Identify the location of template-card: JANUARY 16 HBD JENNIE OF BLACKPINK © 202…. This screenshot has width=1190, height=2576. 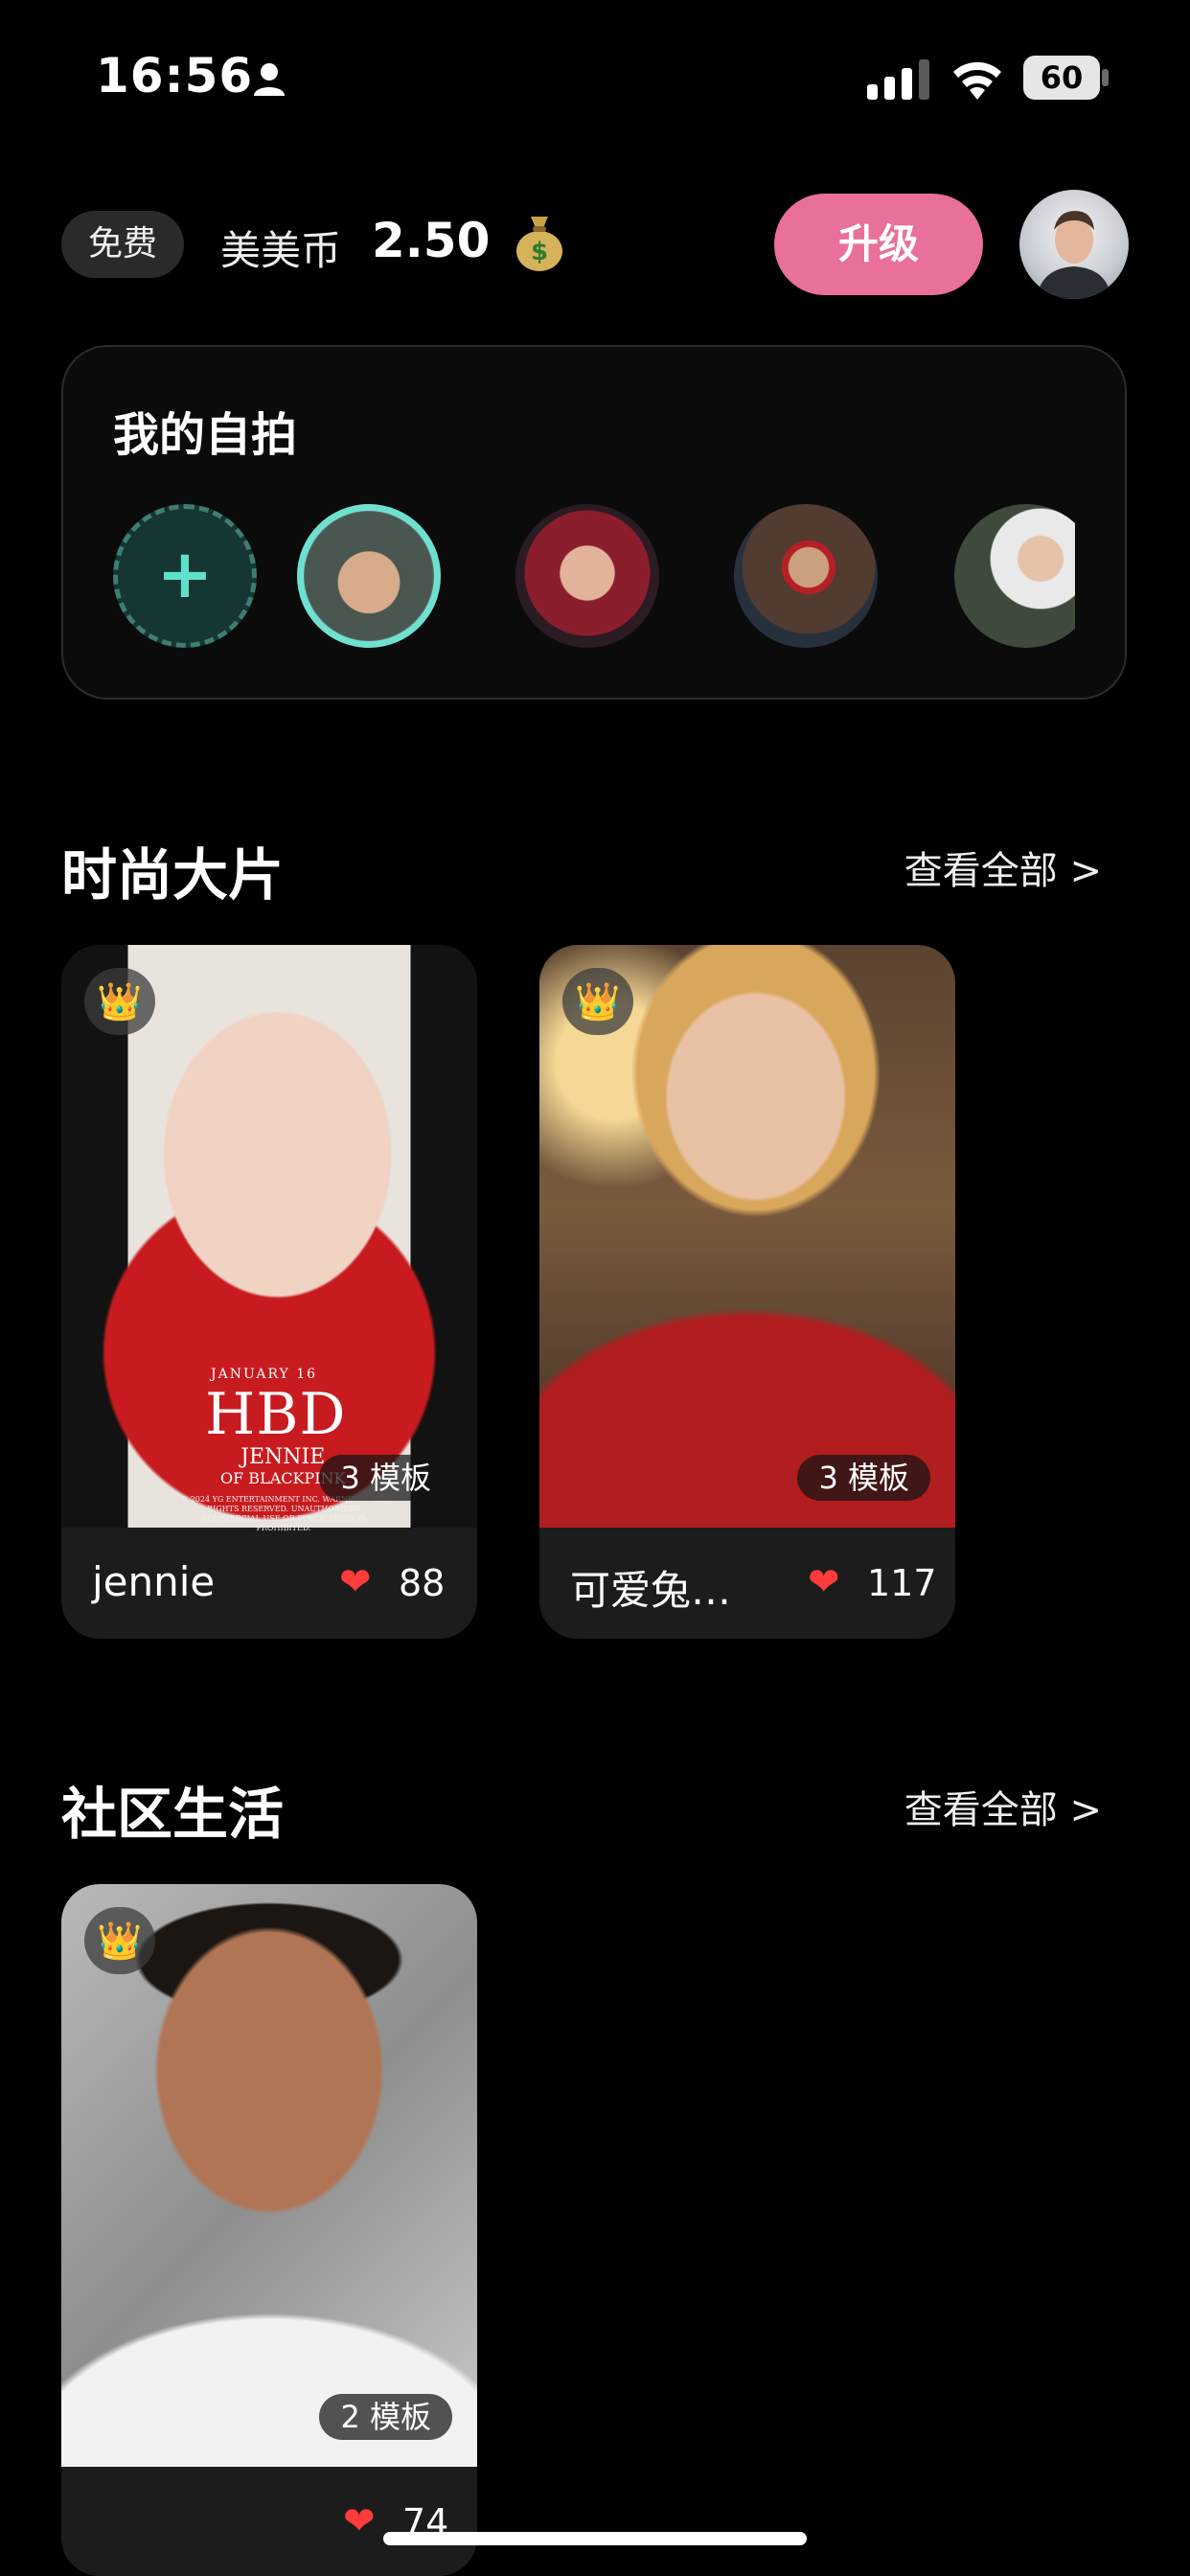
(269, 1292).